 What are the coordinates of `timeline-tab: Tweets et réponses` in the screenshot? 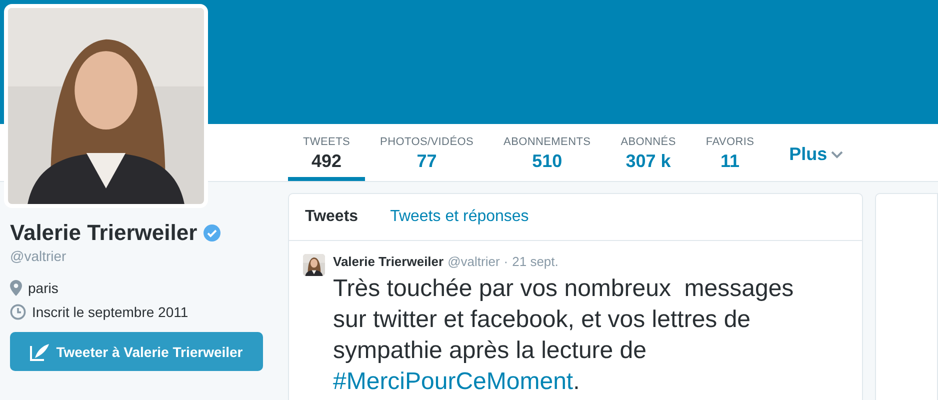 It's located at (459, 217).